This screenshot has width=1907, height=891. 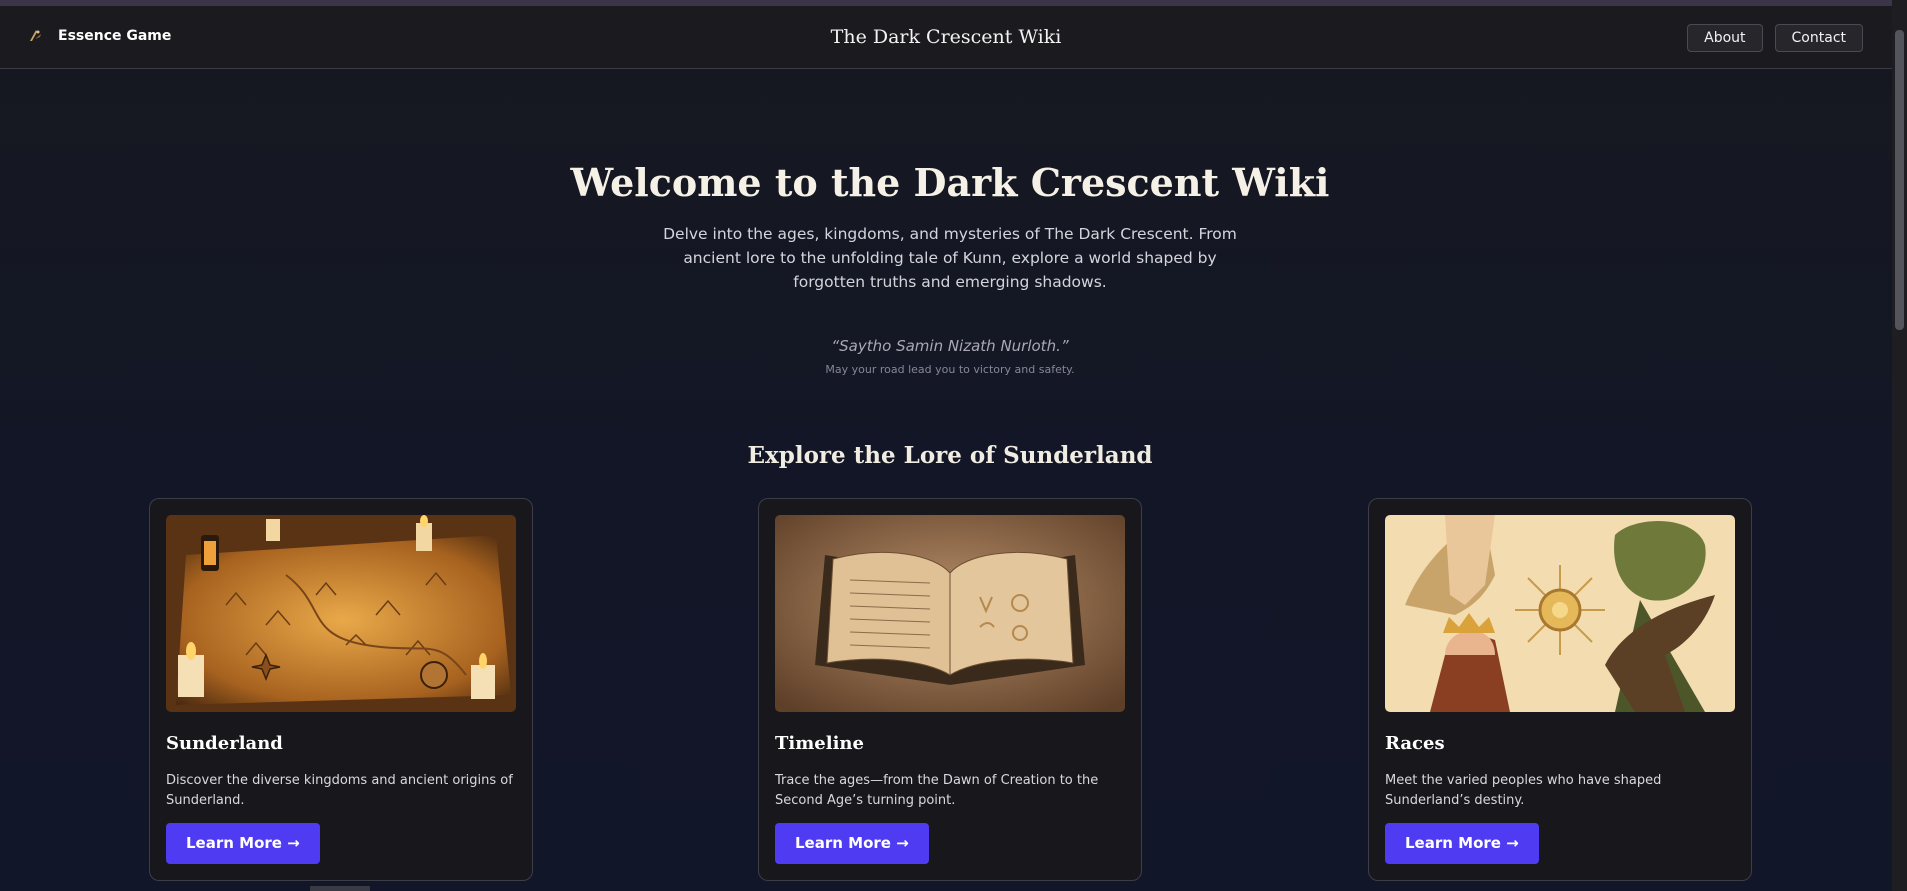 What do you see at coordinates (950, 182) in the screenshot?
I see `hero-title: Welcome to the Dark Crescent Wiki` at bounding box center [950, 182].